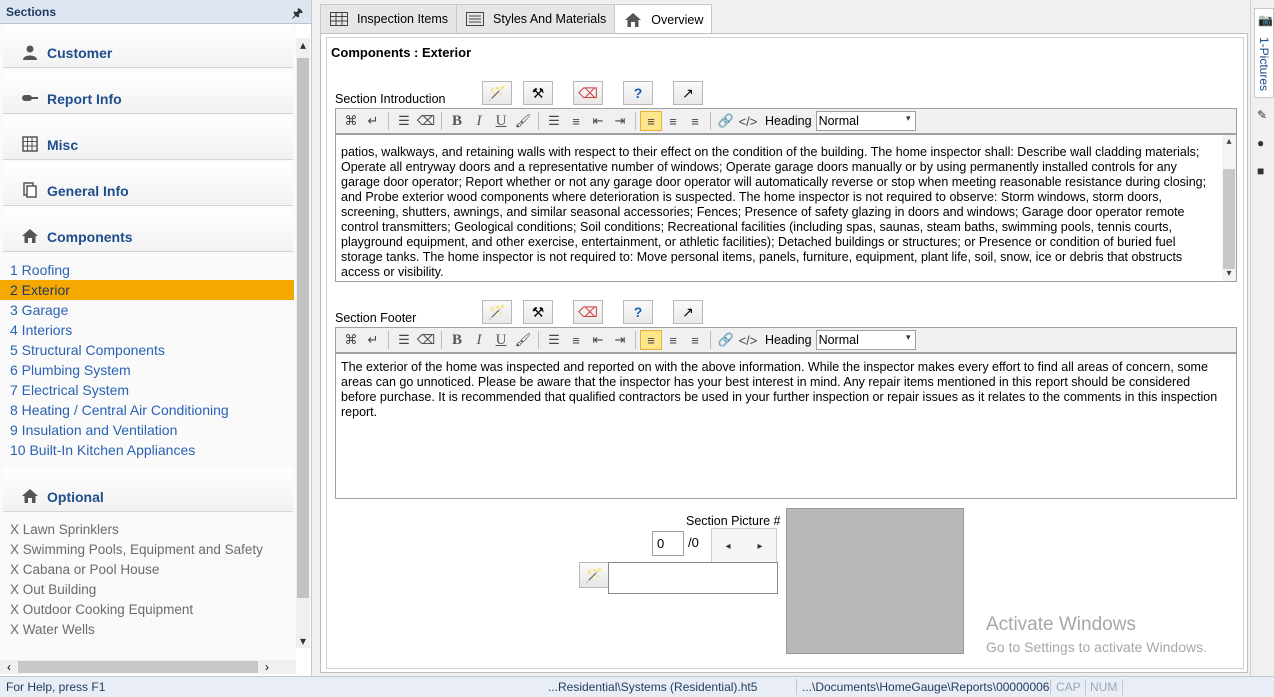 This screenshot has height=697, width=1274. Describe the element at coordinates (297, 14) in the screenshot. I see `pin-icon: 🖈` at that location.